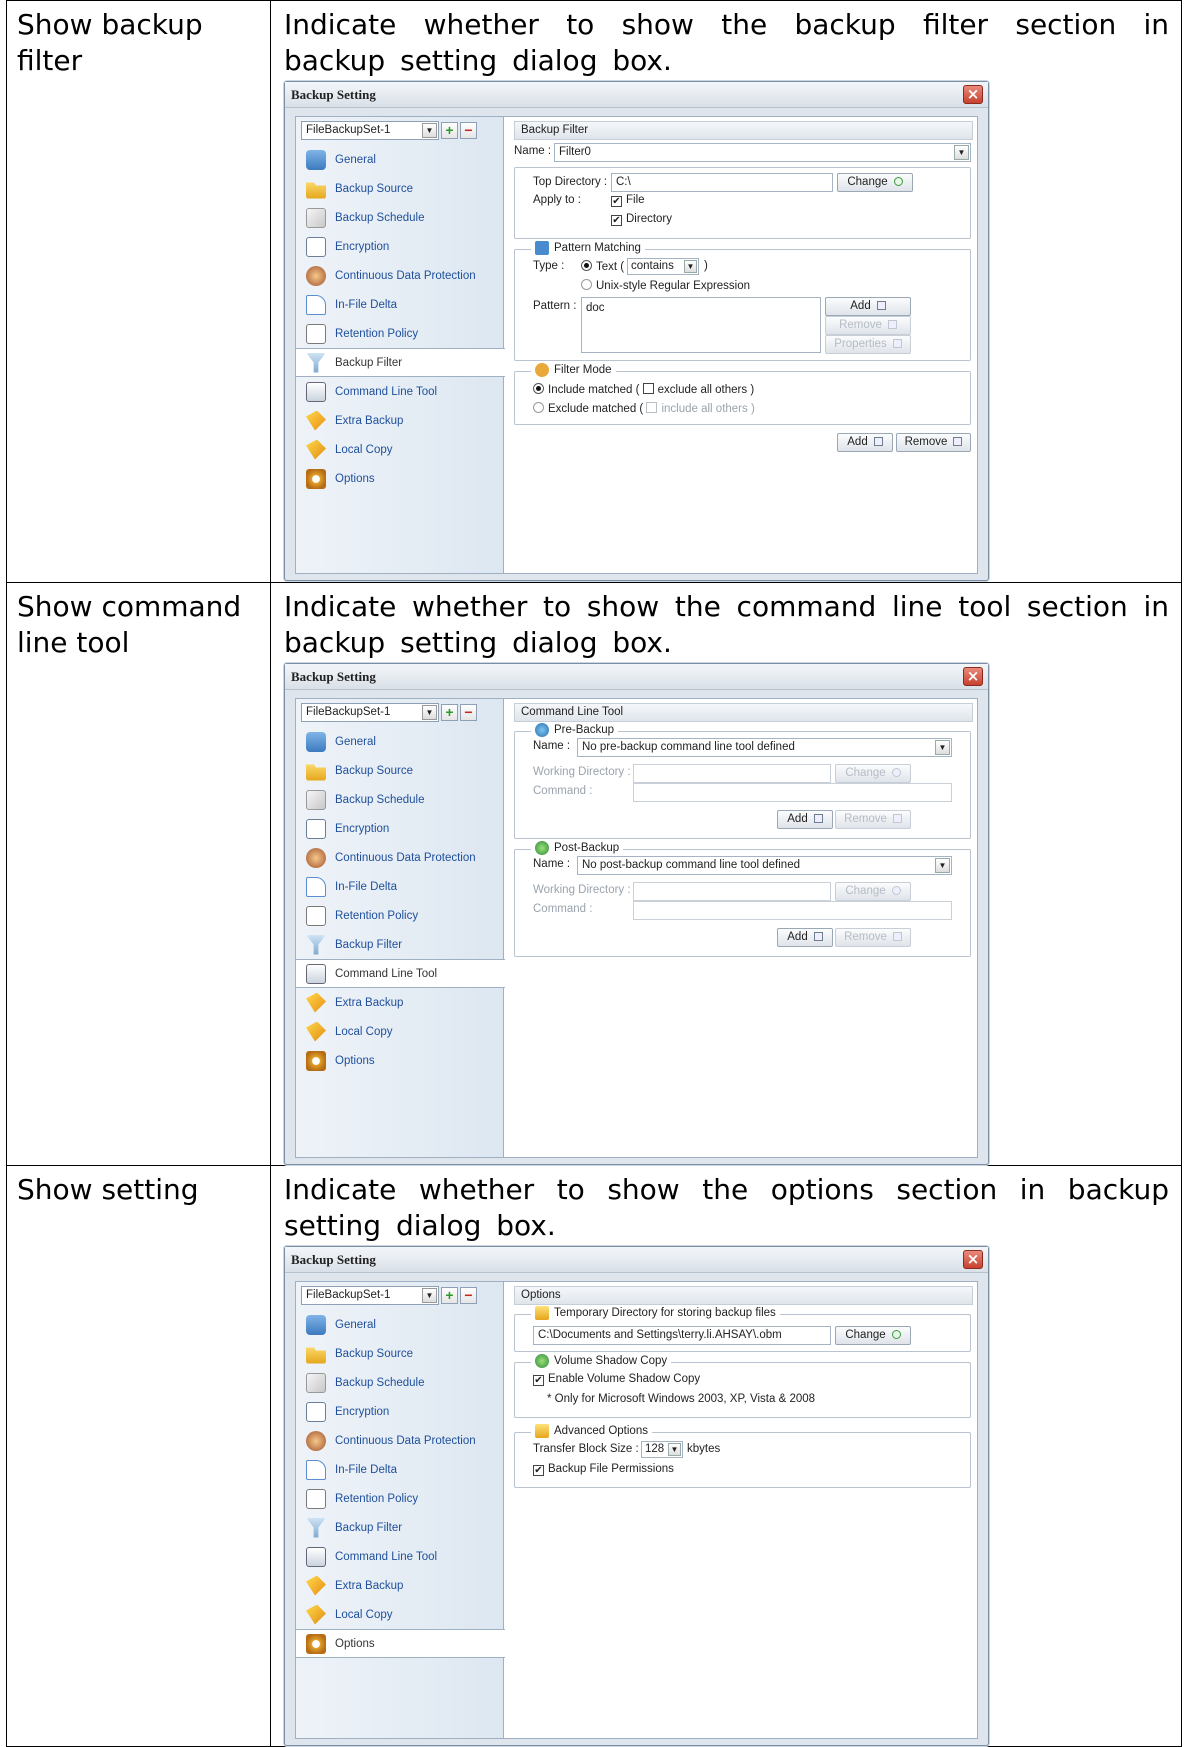  I want to click on pattern-properties-button: Properties, so click(868, 344).